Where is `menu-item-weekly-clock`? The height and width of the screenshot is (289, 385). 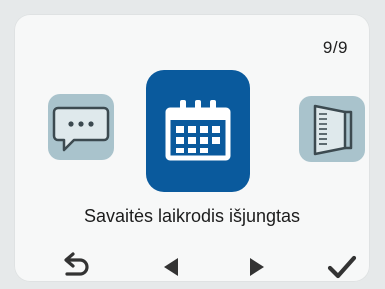 menu-item-weekly-clock is located at coordinates (198, 131).